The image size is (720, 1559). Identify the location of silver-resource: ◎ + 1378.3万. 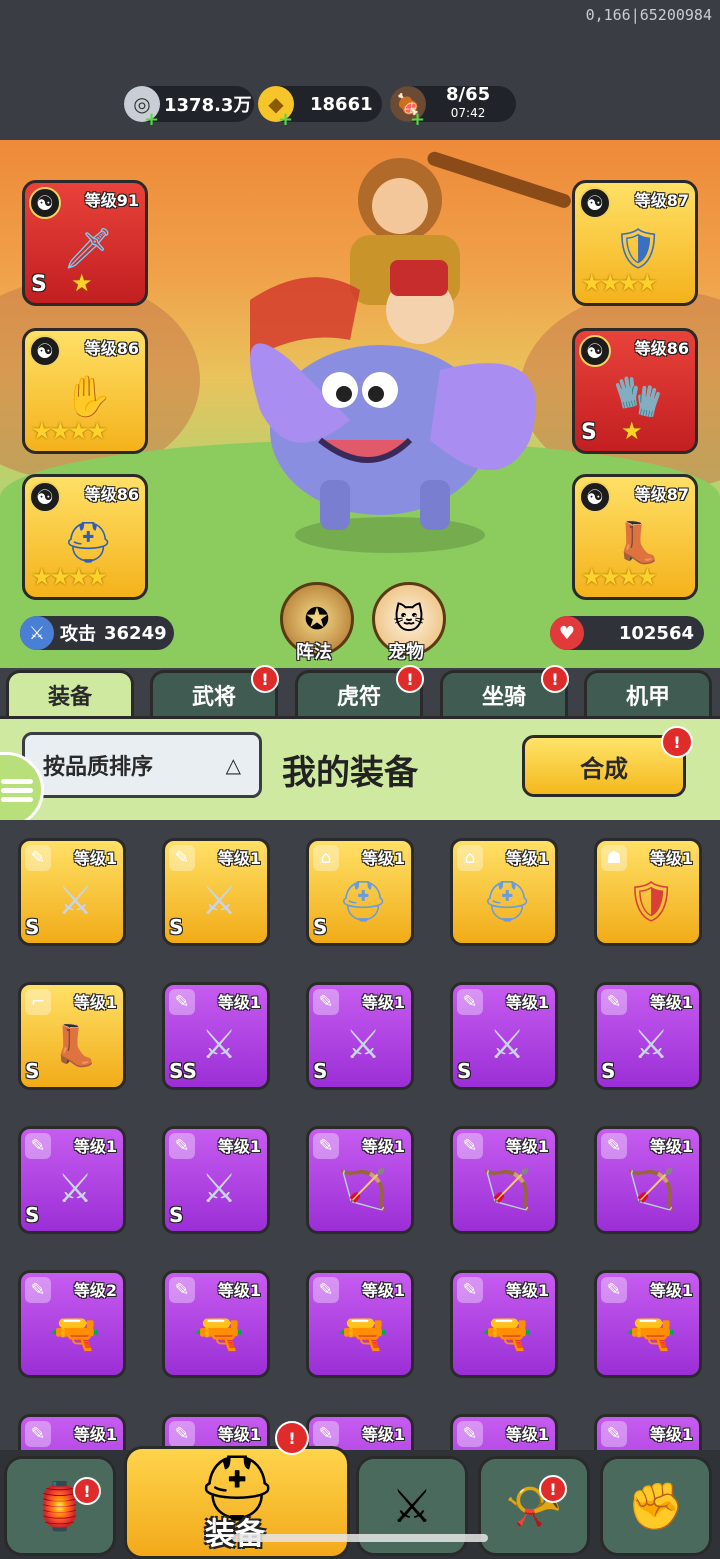
(189, 108).